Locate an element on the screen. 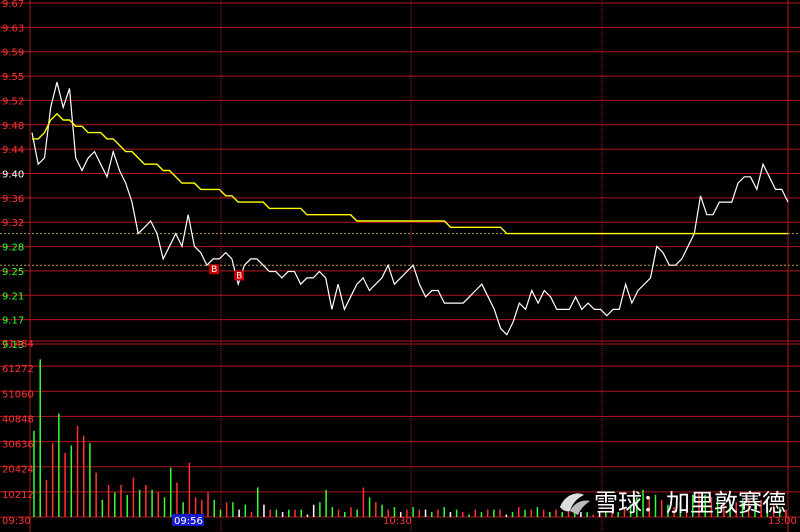  price-tick-label: 9.32 is located at coordinates (13, 223).